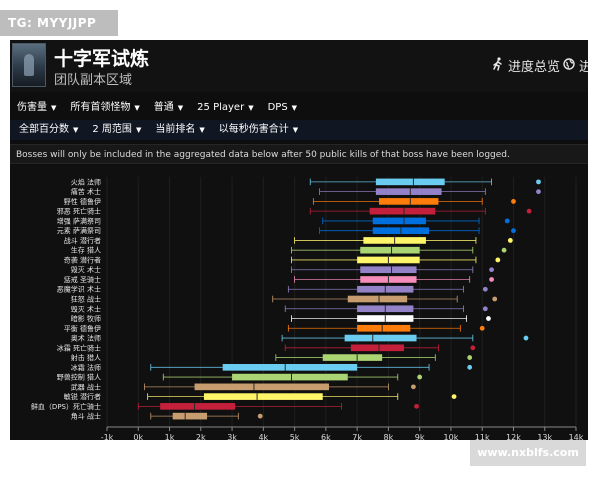 The height and width of the screenshot is (480, 600). What do you see at coordinates (102, 59) in the screenshot?
I see `page-title: 十字军试炼` at bounding box center [102, 59].